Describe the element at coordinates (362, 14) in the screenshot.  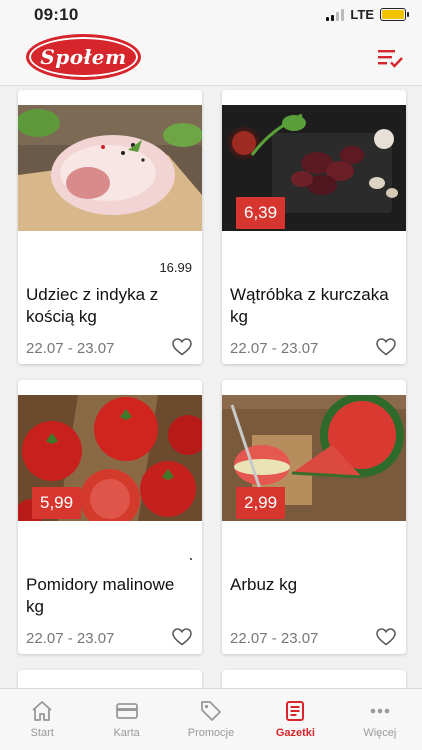
I see `network-label: LTE` at that location.